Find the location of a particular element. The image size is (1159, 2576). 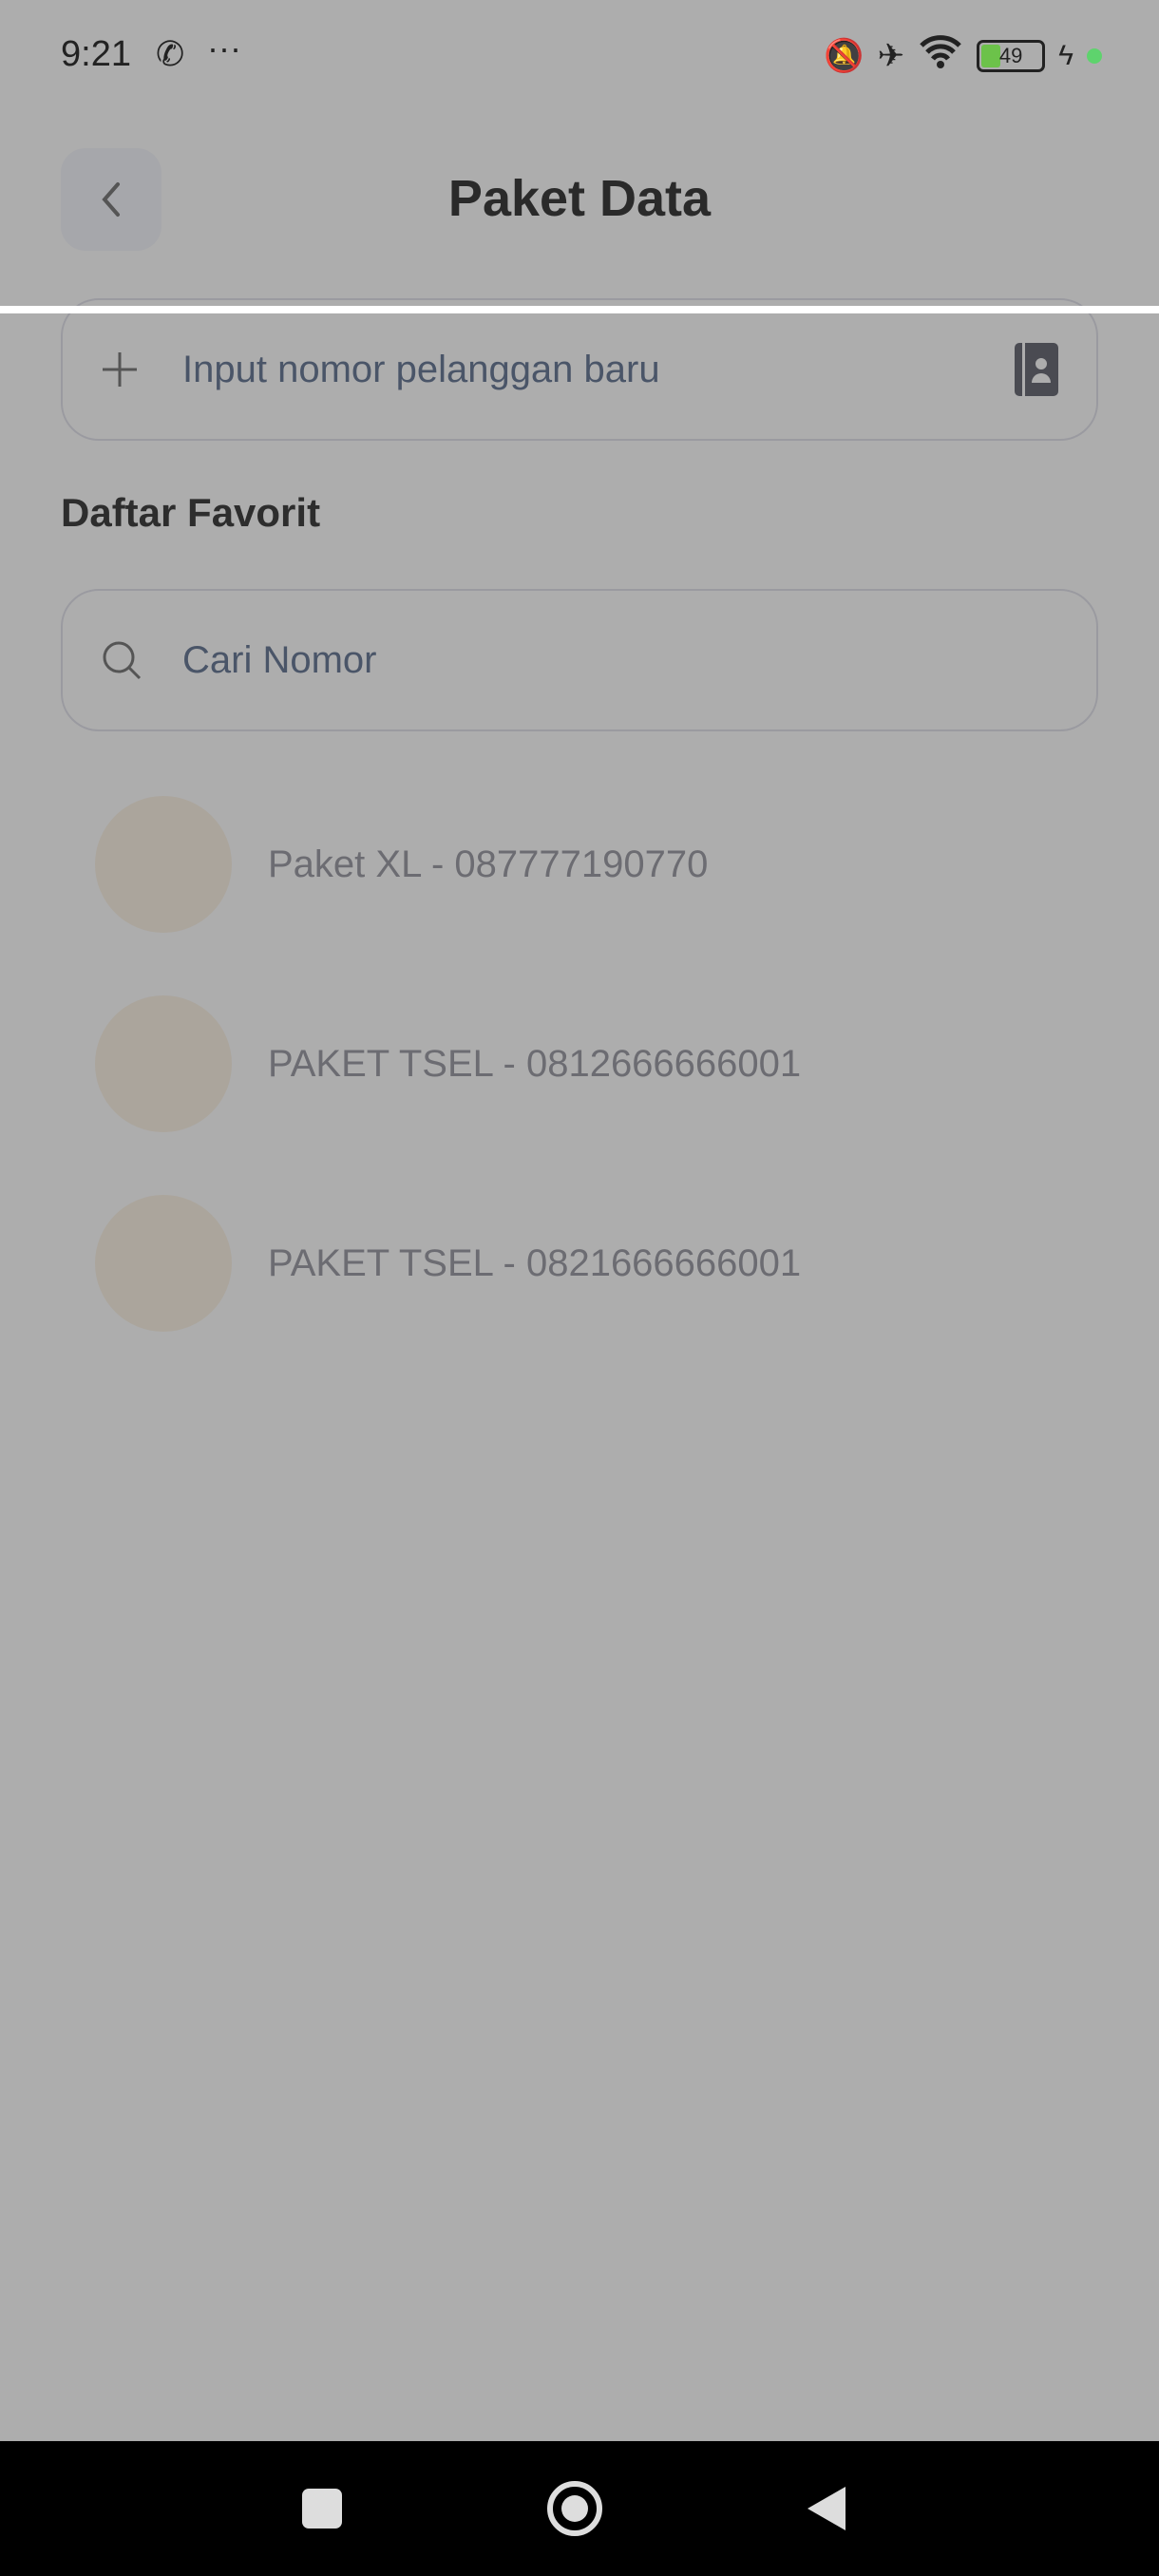

favorite-label: PAKET TSEL - 0821666666001 is located at coordinates (535, 1262).